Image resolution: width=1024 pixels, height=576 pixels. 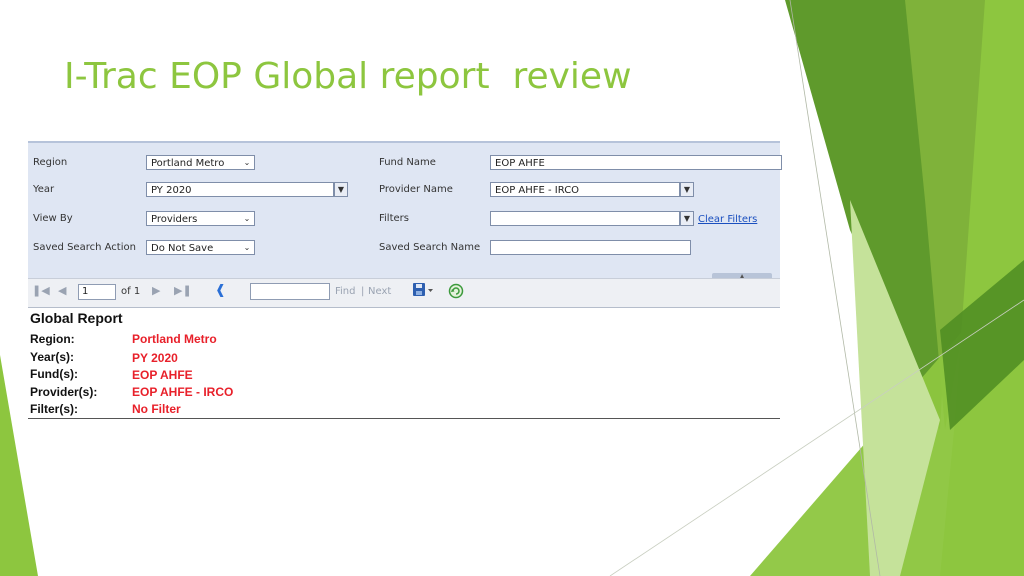 I want to click on next-page-icon: ▶, so click(x=156, y=290).